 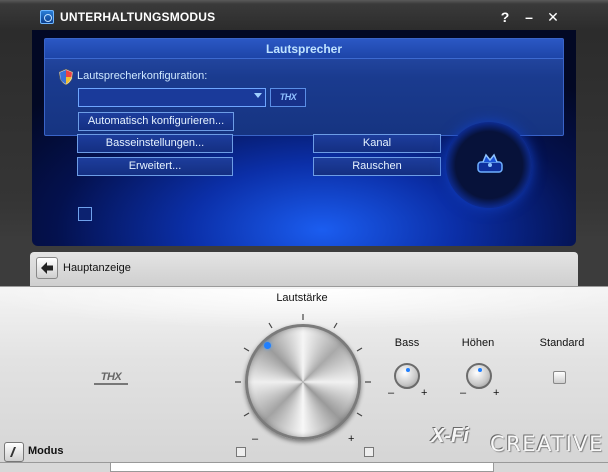 I want to click on thx-button: THX, so click(x=288, y=97).